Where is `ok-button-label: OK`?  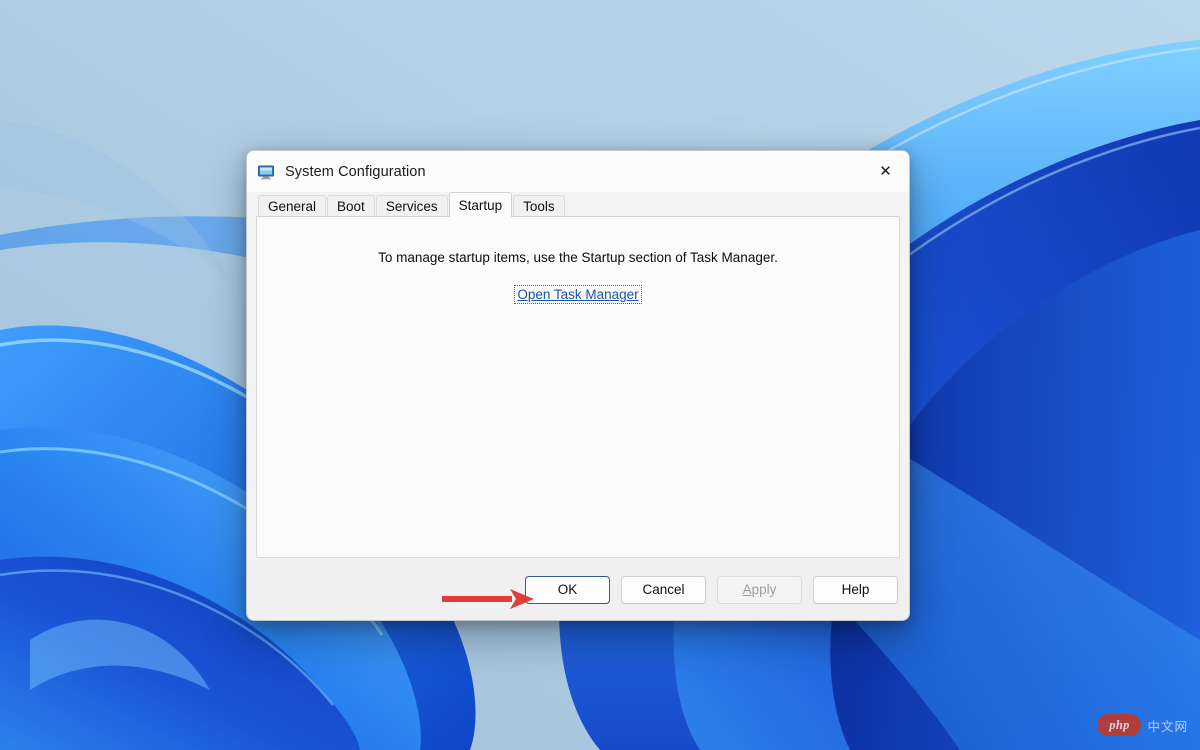
ok-button-label: OK is located at coordinates (567, 589).